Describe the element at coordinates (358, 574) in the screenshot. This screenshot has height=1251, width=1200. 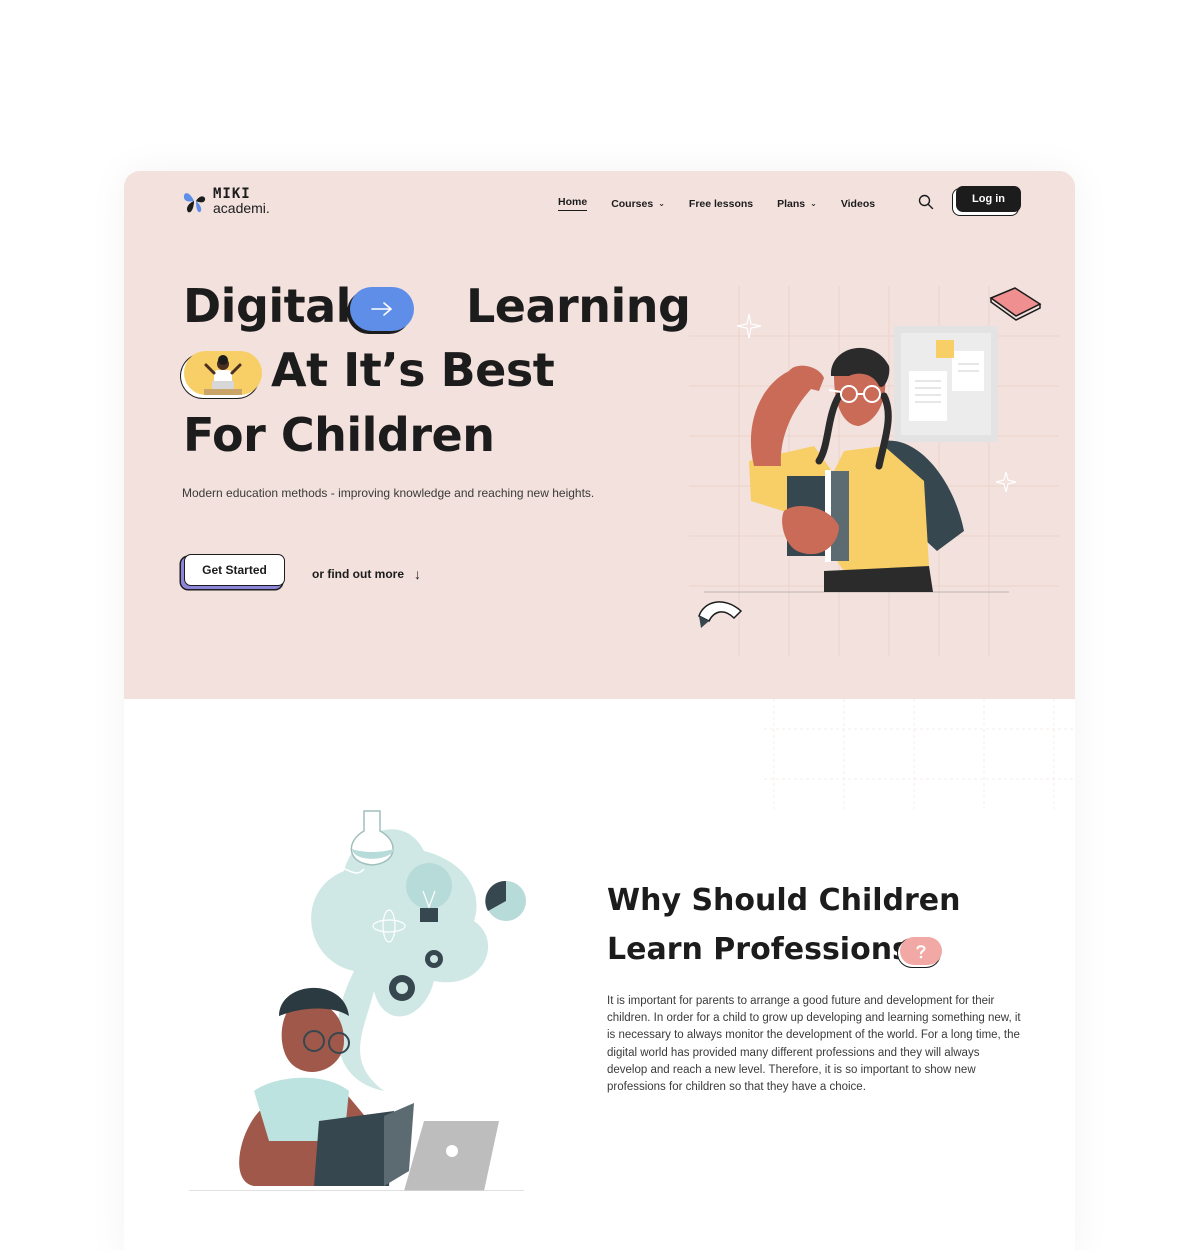
I see `find-out-more-label: or find out more` at that location.